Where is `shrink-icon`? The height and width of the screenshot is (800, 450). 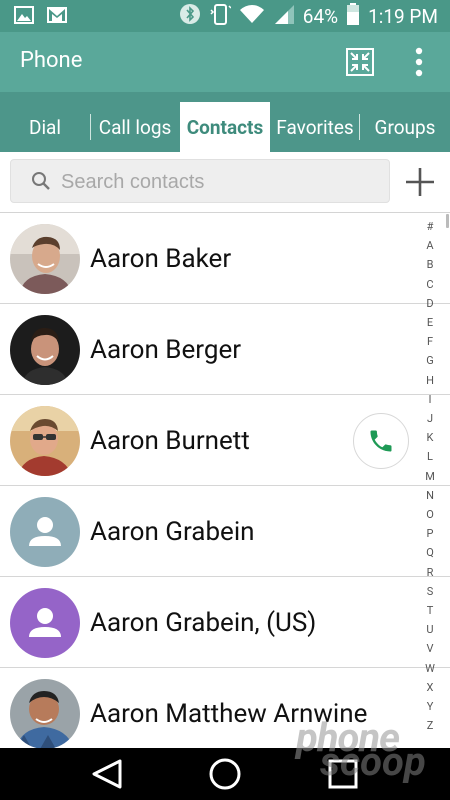
shrink-icon is located at coordinates (360, 62).